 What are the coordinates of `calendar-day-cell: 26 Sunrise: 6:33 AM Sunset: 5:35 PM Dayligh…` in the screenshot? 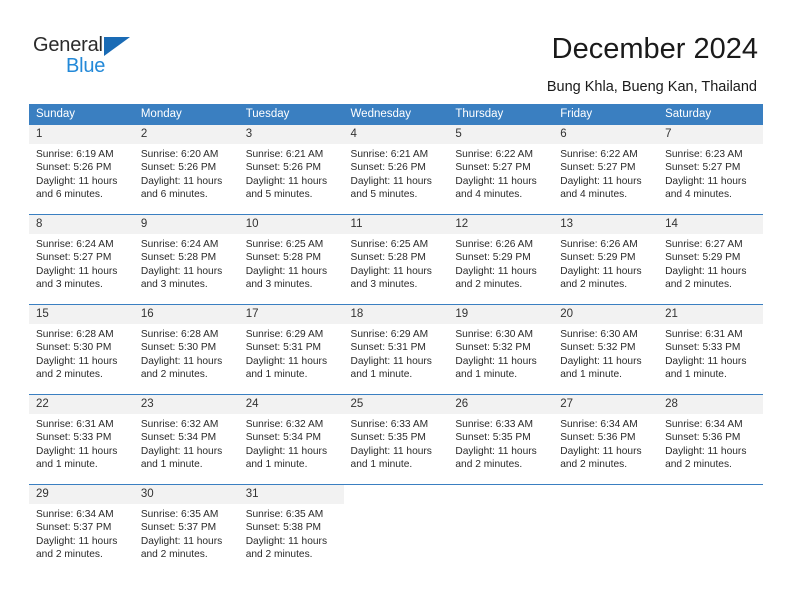 It's located at (501, 439).